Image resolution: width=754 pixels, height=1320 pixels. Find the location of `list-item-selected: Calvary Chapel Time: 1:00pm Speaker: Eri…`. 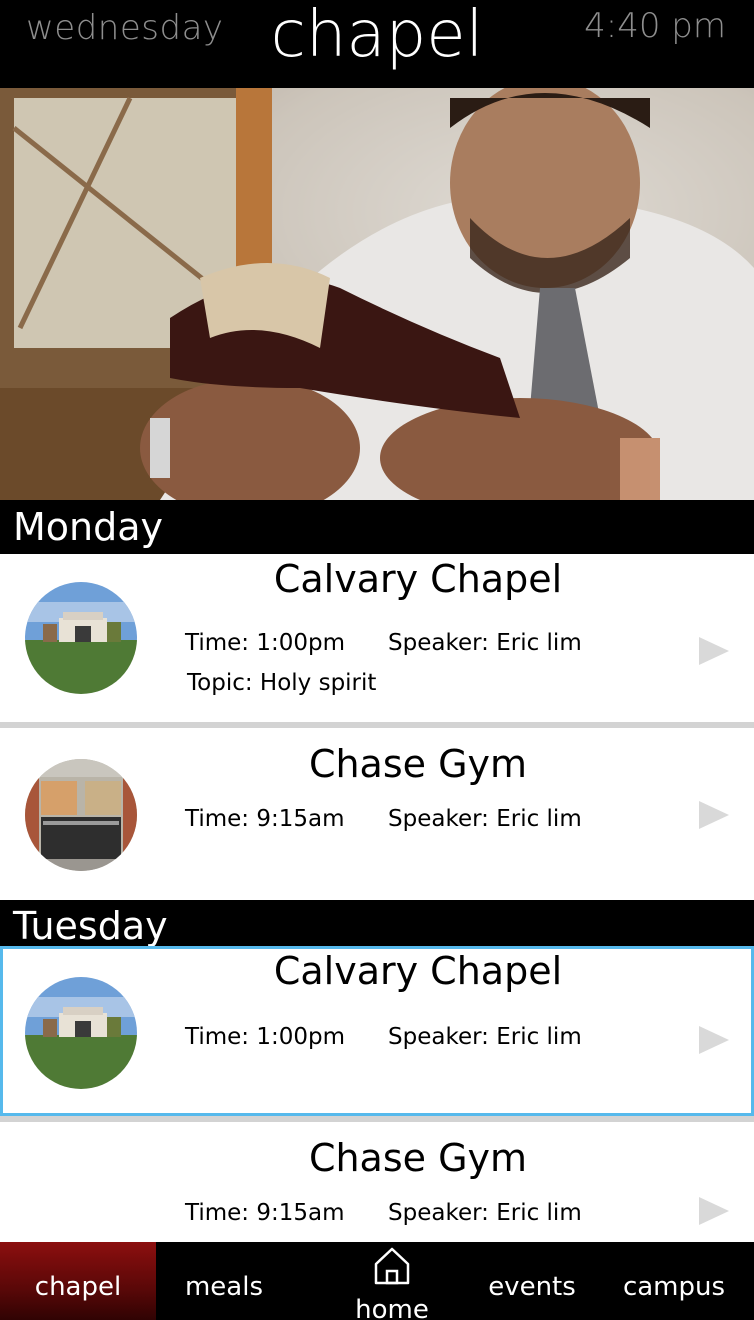

list-item-selected: Calvary Chapel Time: 1:00pm Speaker: Eri… is located at coordinates (377, 1031).